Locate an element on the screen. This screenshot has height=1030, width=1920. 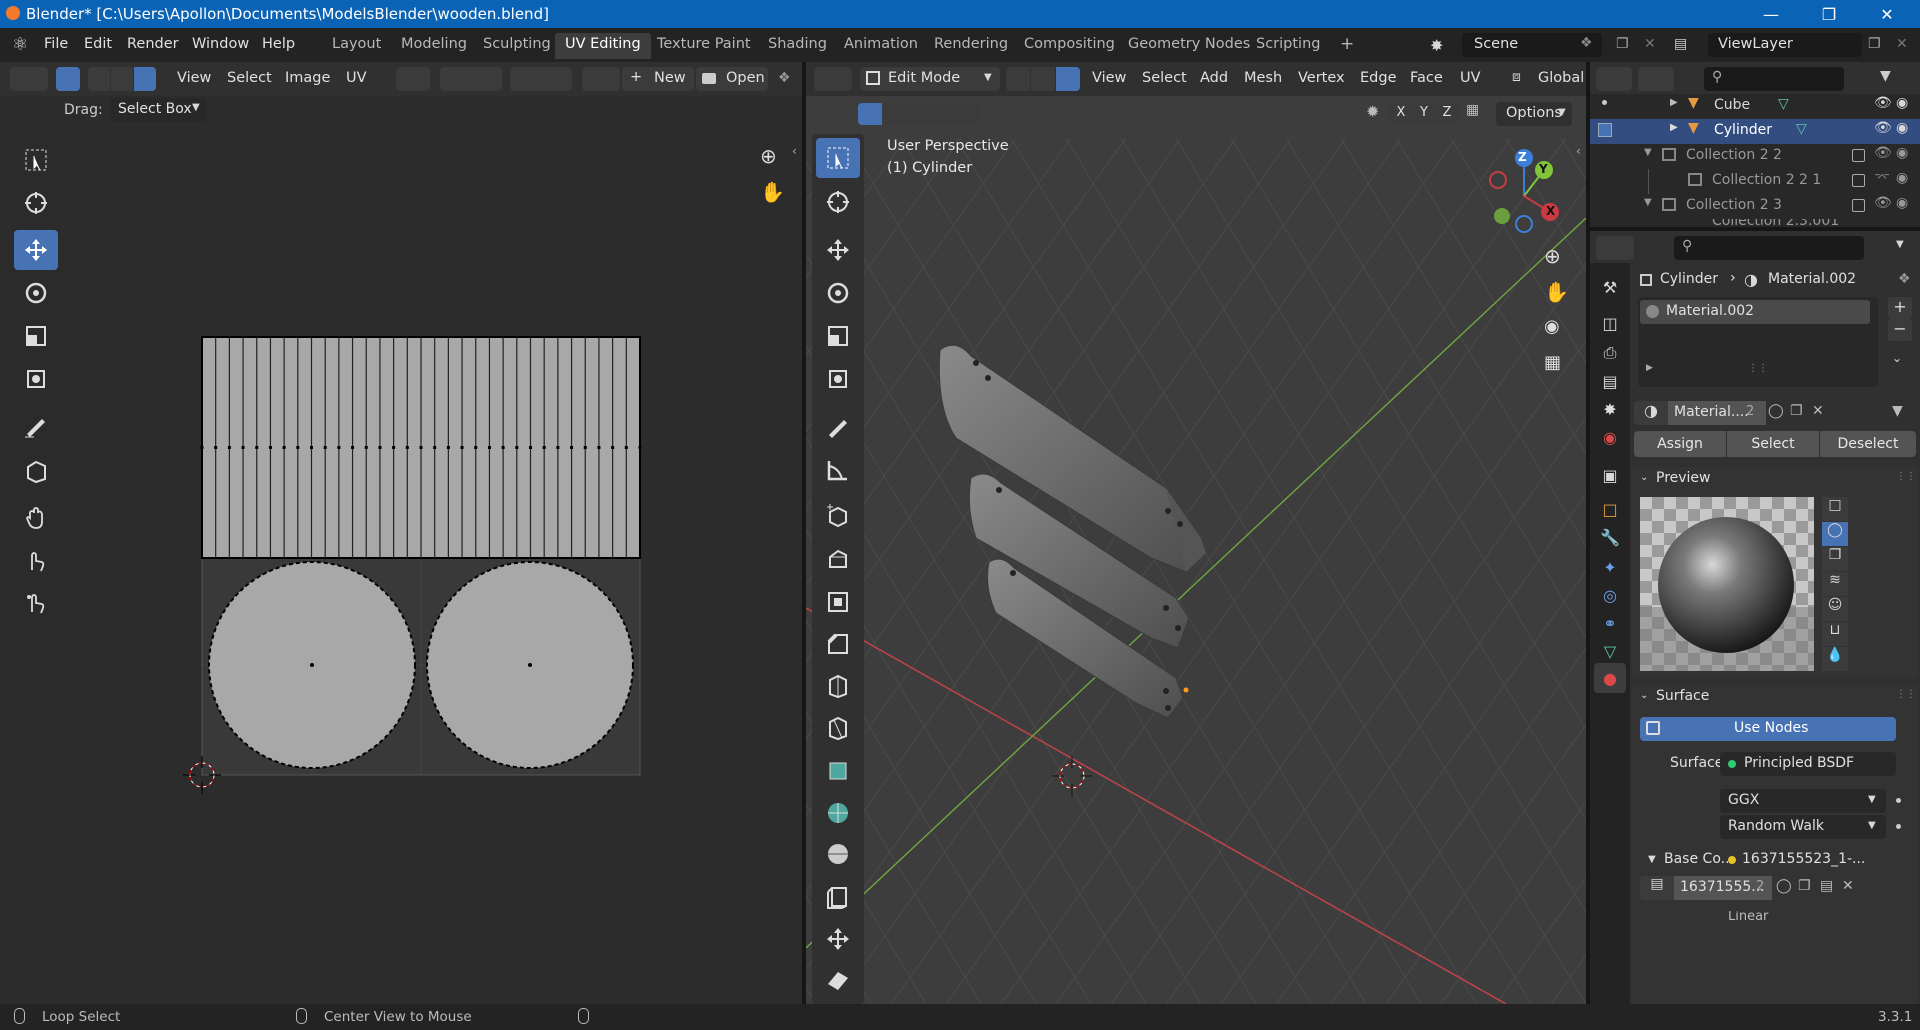
select-box-tool is located at coordinates (36, 160).